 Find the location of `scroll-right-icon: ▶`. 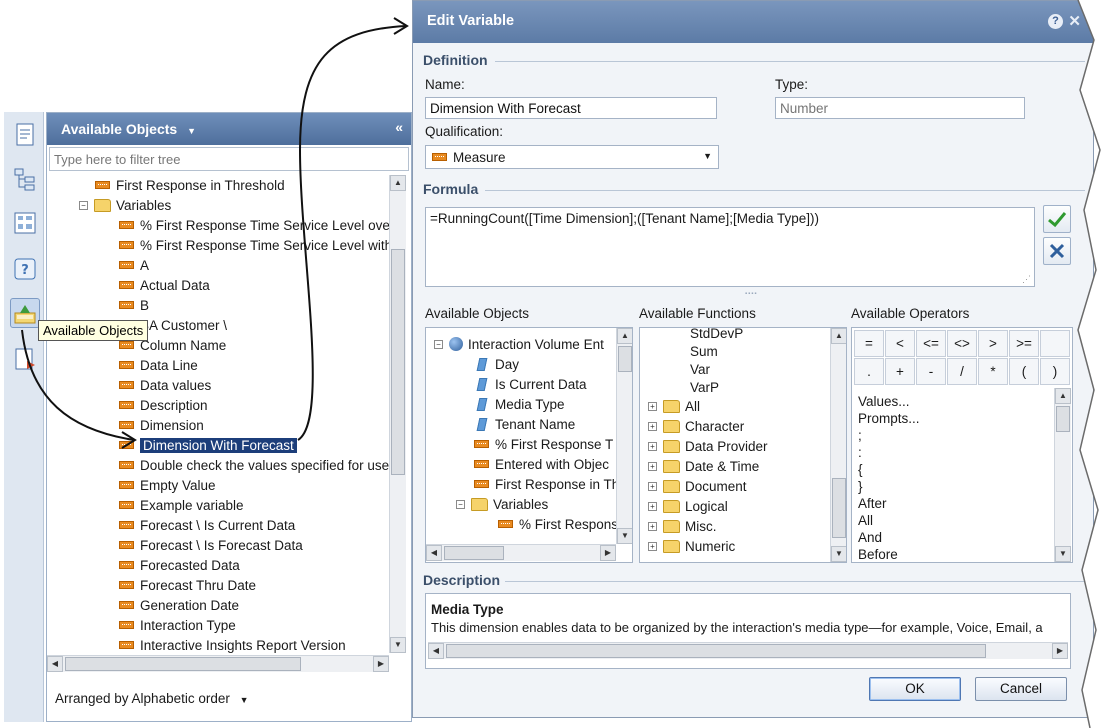

scroll-right-icon: ▶ is located at coordinates (381, 664).